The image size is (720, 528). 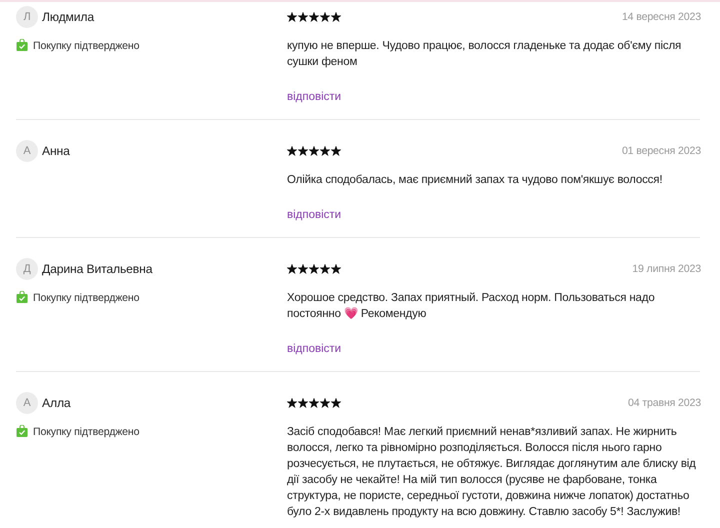 What do you see at coordinates (471, 306) in the screenshot?
I see `review-text: Хорошое средство. Запах приятный. Расход норм. Пользоваться надо постоянно 💗 Рекомендую` at bounding box center [471, 306].